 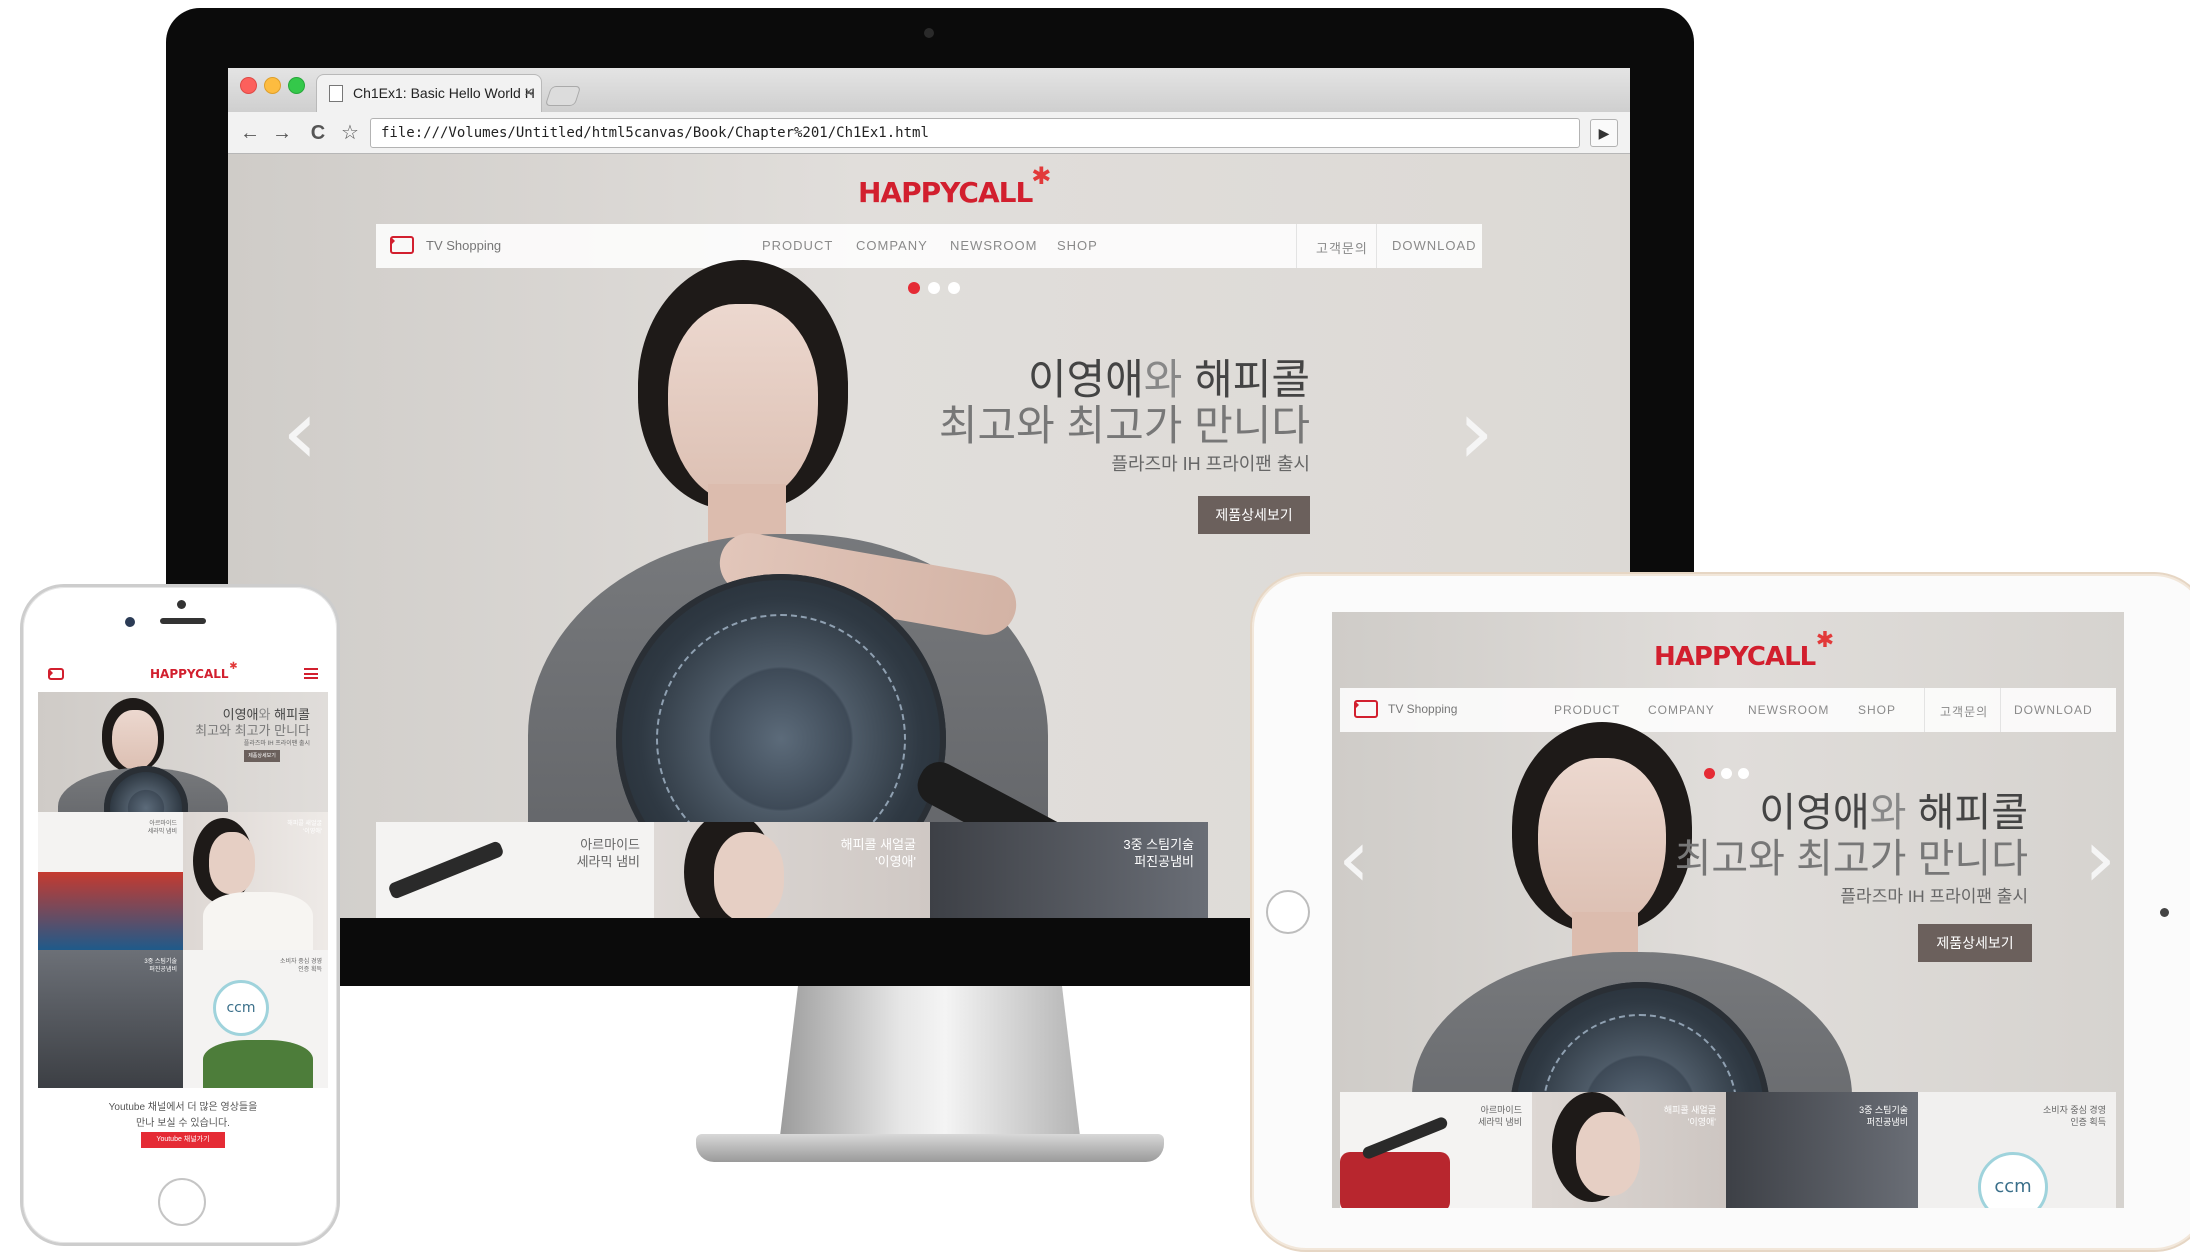 I want to click on logo-star-icon: ✱, so click(x=1824, y=640).